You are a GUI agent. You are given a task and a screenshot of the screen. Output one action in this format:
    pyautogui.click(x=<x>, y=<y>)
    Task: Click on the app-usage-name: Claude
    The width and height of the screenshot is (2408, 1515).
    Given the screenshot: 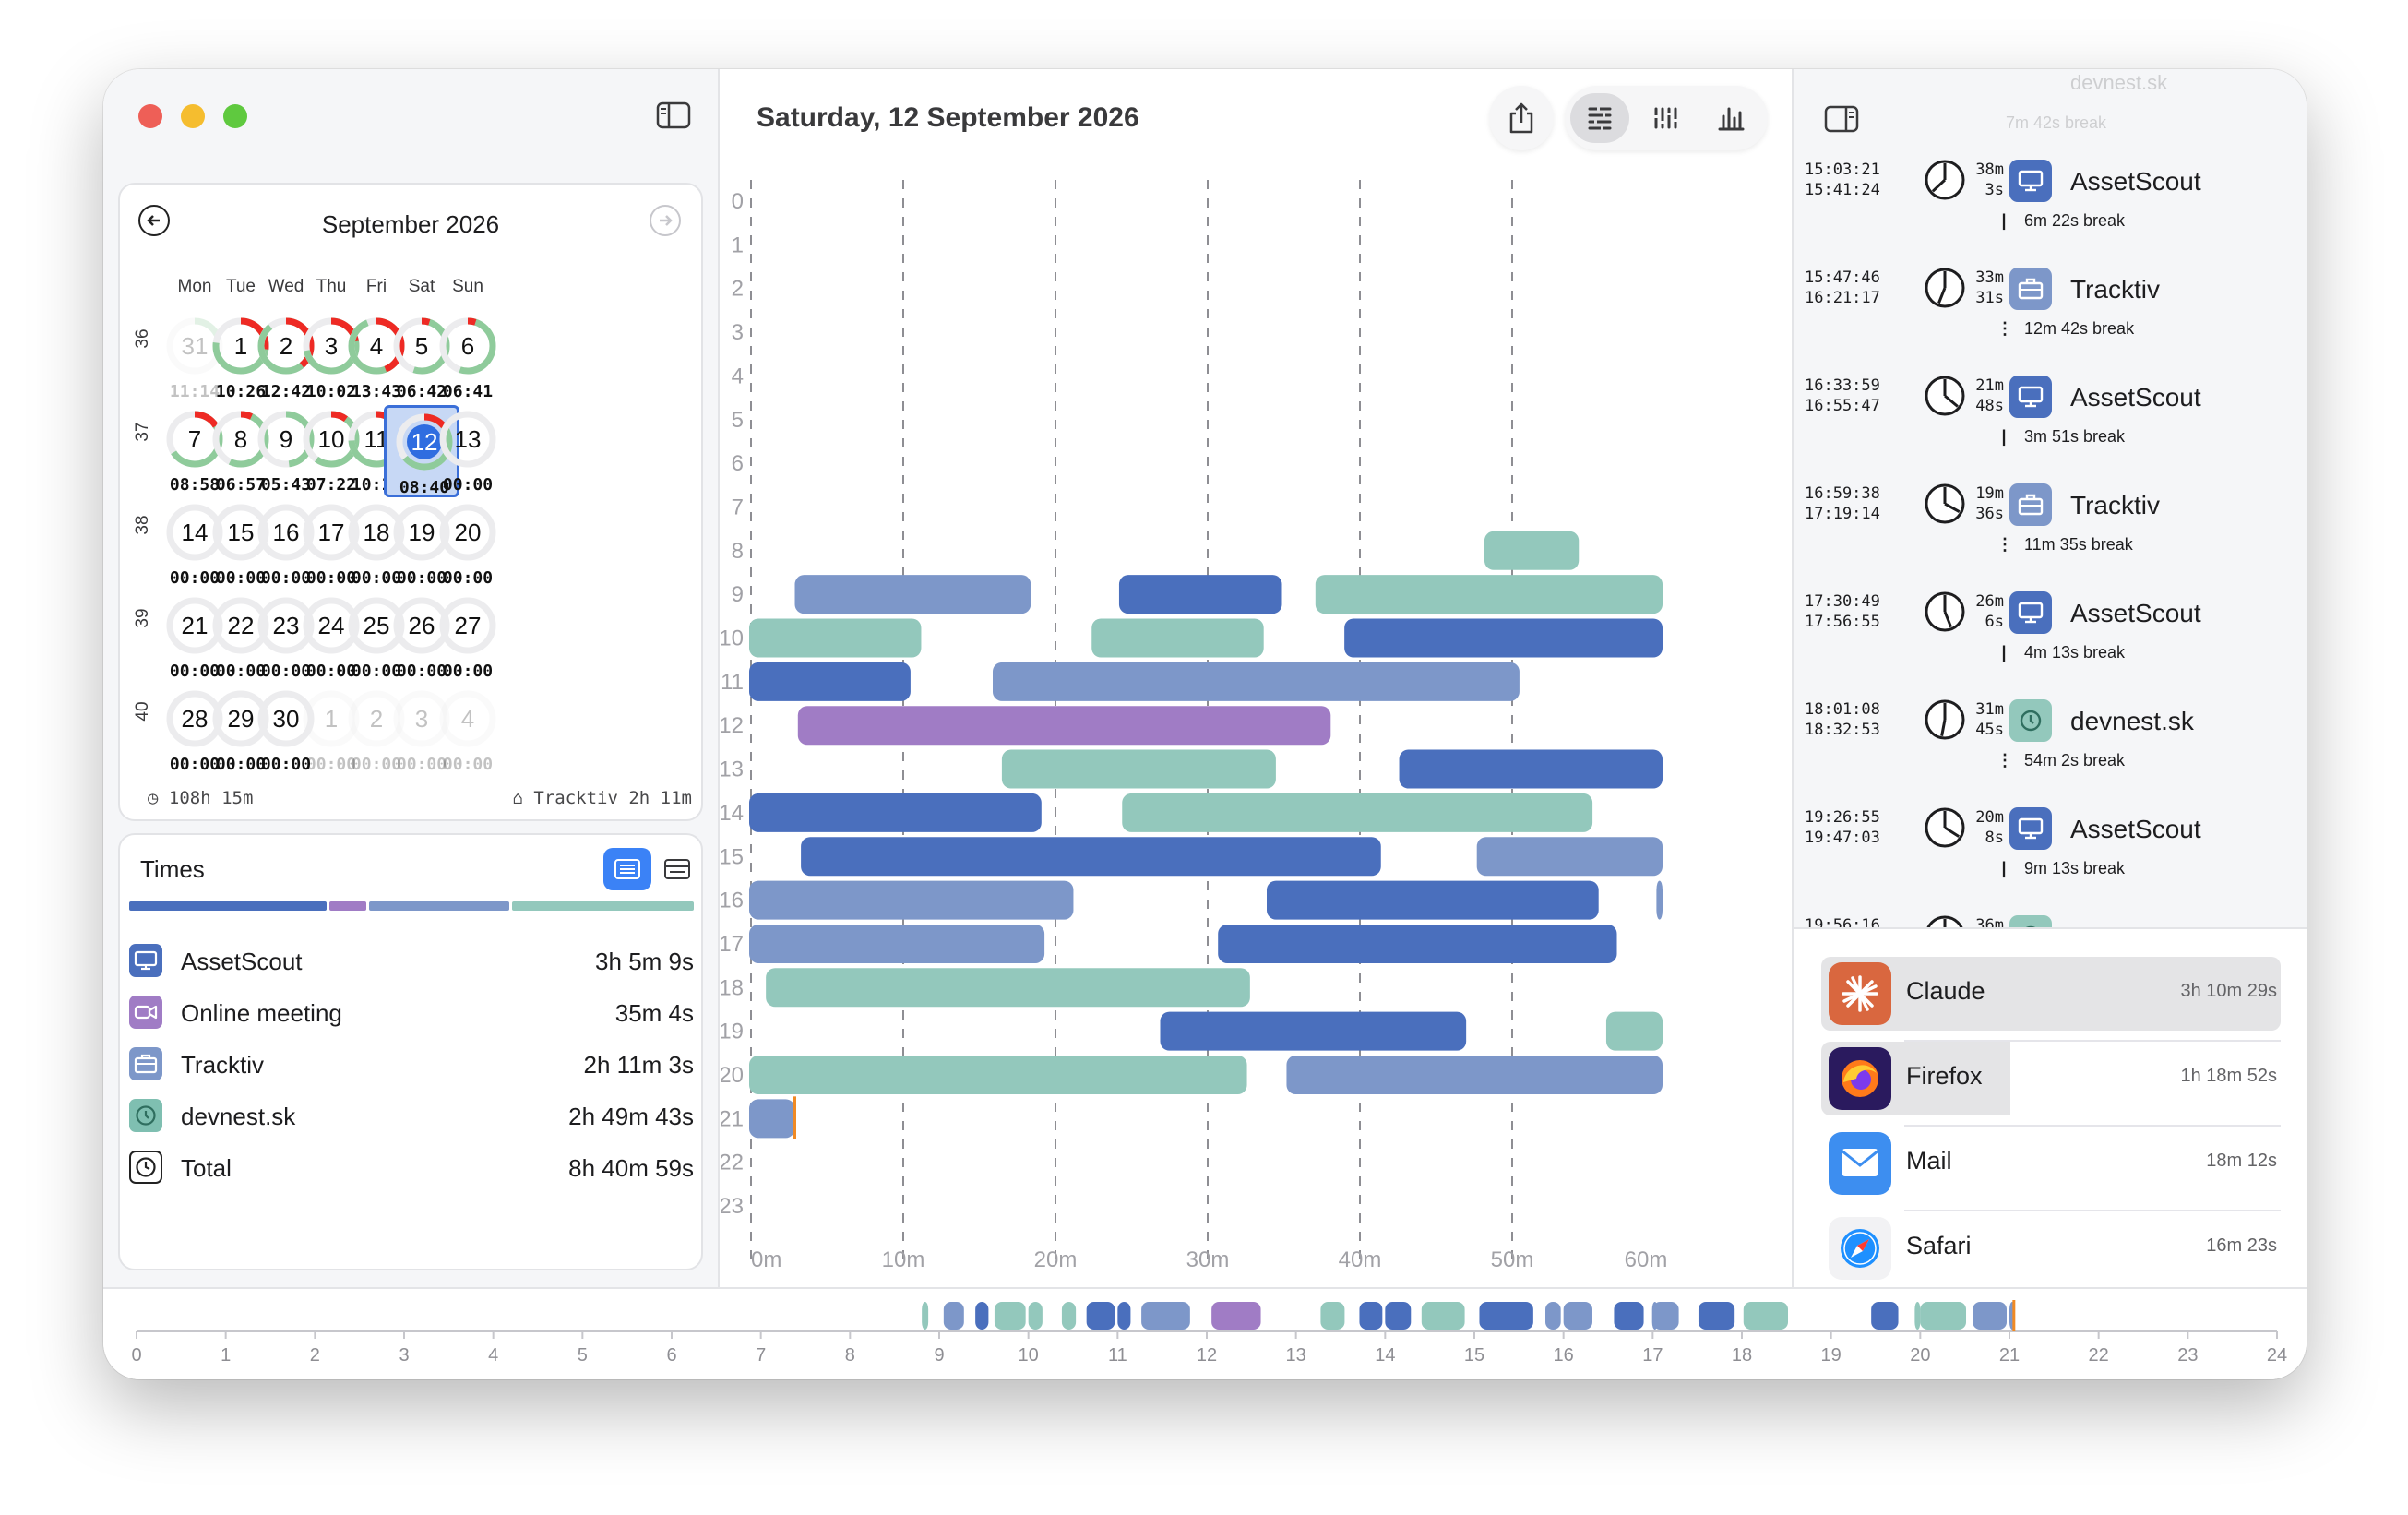 What is the action you would take?
    pyautogui.click(x=1945, y=991)
    